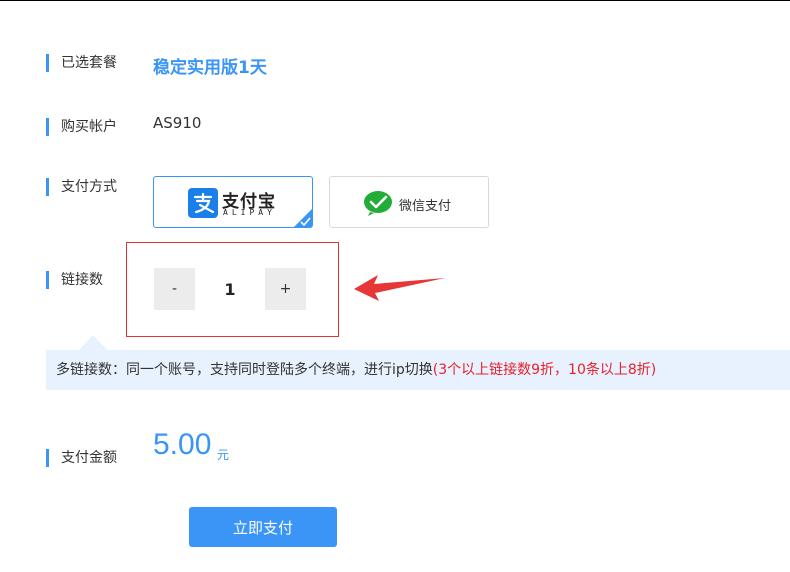 Image resolution: width=790 pixels, height=572 pixels. What do you see at coordinates (74, 280) in the screenshot?
I see `connections-label: 链接数` at bounding box center [74, 280].